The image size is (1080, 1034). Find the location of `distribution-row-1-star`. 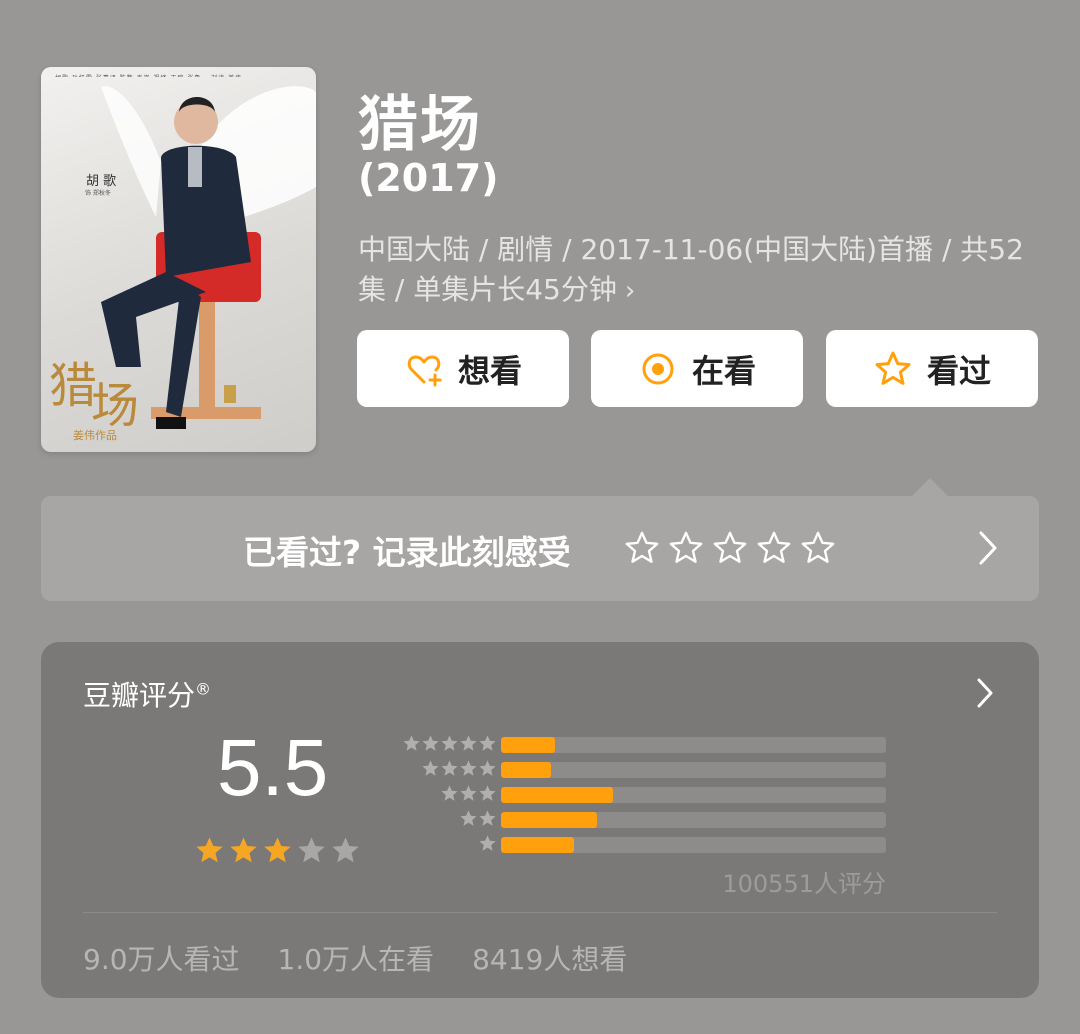

distribution-row-1-star is located at coordinates (641, 844).